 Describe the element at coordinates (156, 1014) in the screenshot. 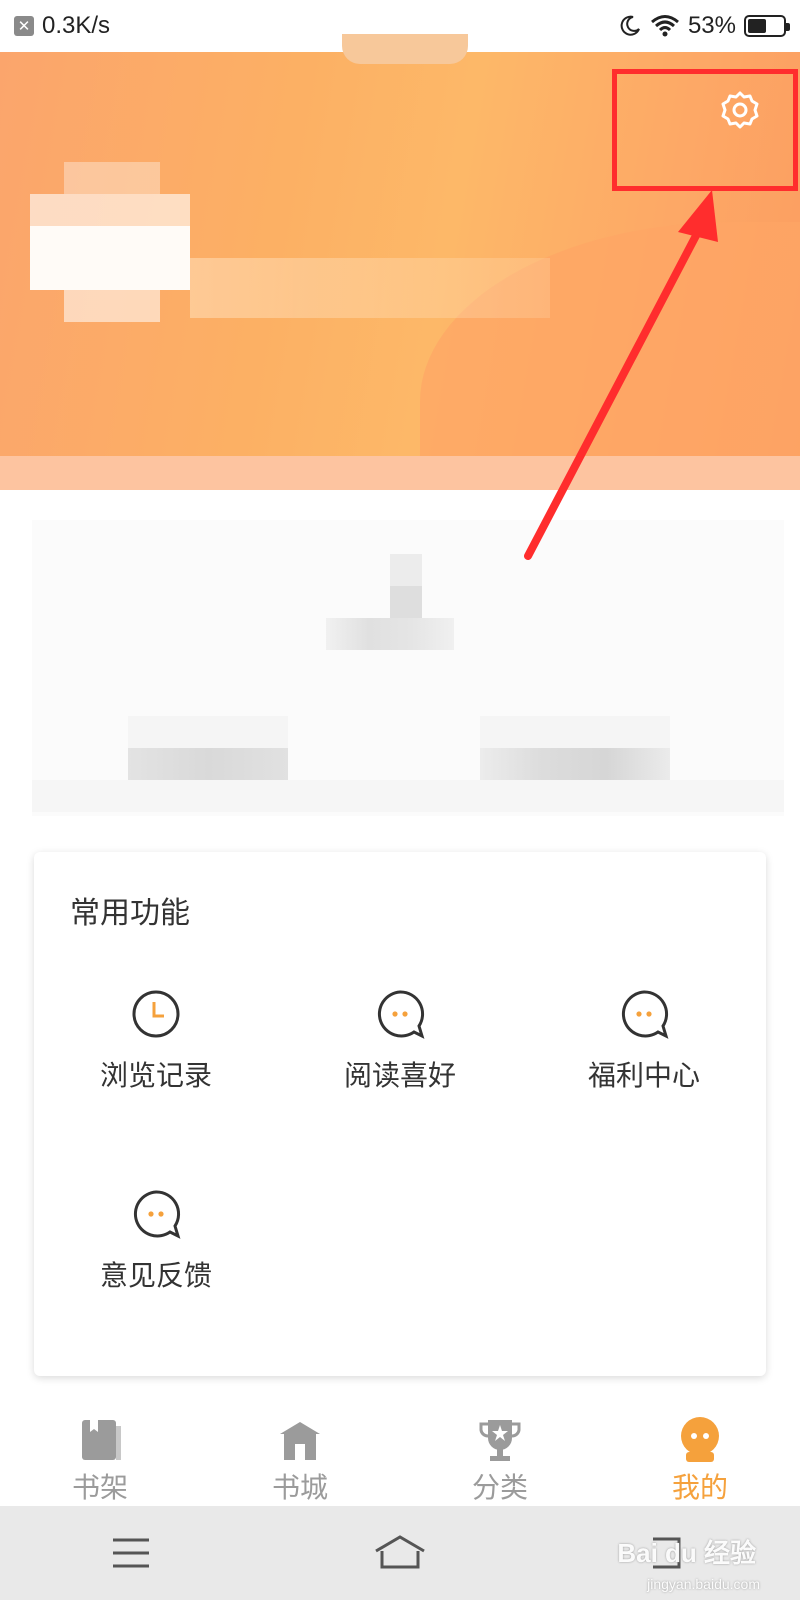

I see `clock-icon` at that location.